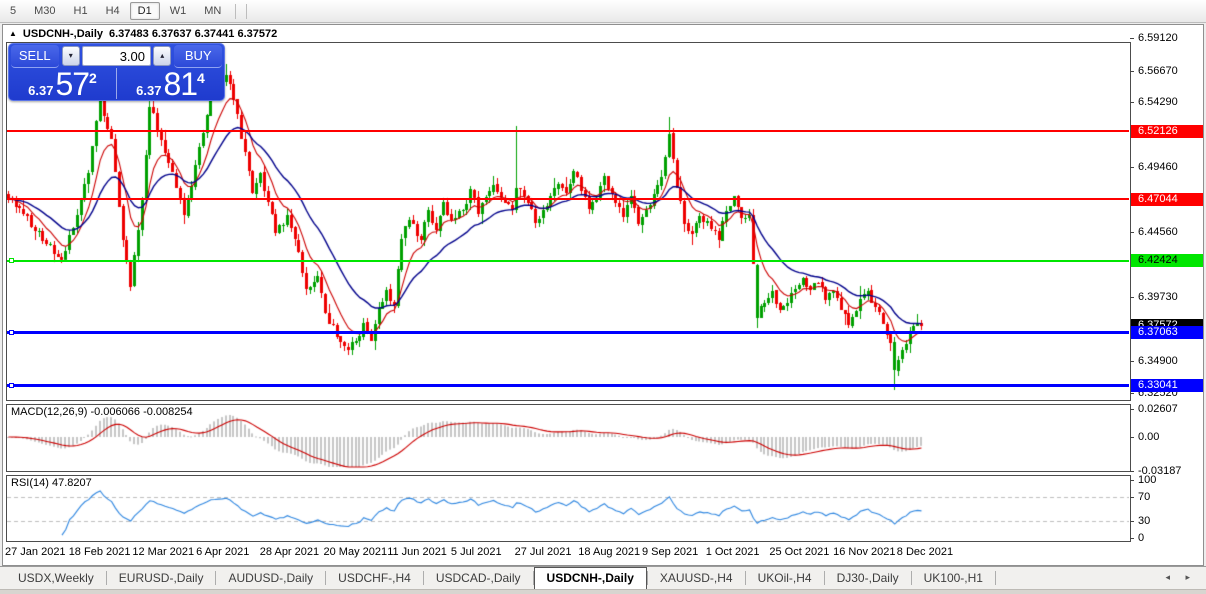 This screenshot has height=594, width=1206. What do you see at coordinates (180, 84) in the screenshot?
I see `buy-price-big: 81` at bounding box center [180, 84].